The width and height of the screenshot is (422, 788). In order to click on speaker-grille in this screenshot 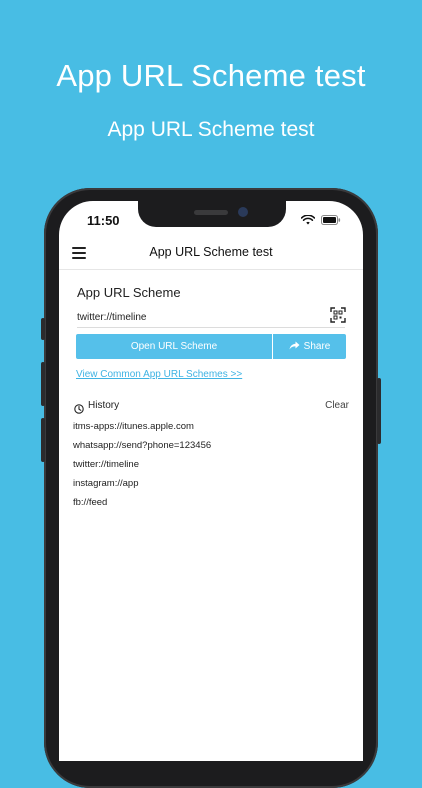, I will do `click(211, 212)`.